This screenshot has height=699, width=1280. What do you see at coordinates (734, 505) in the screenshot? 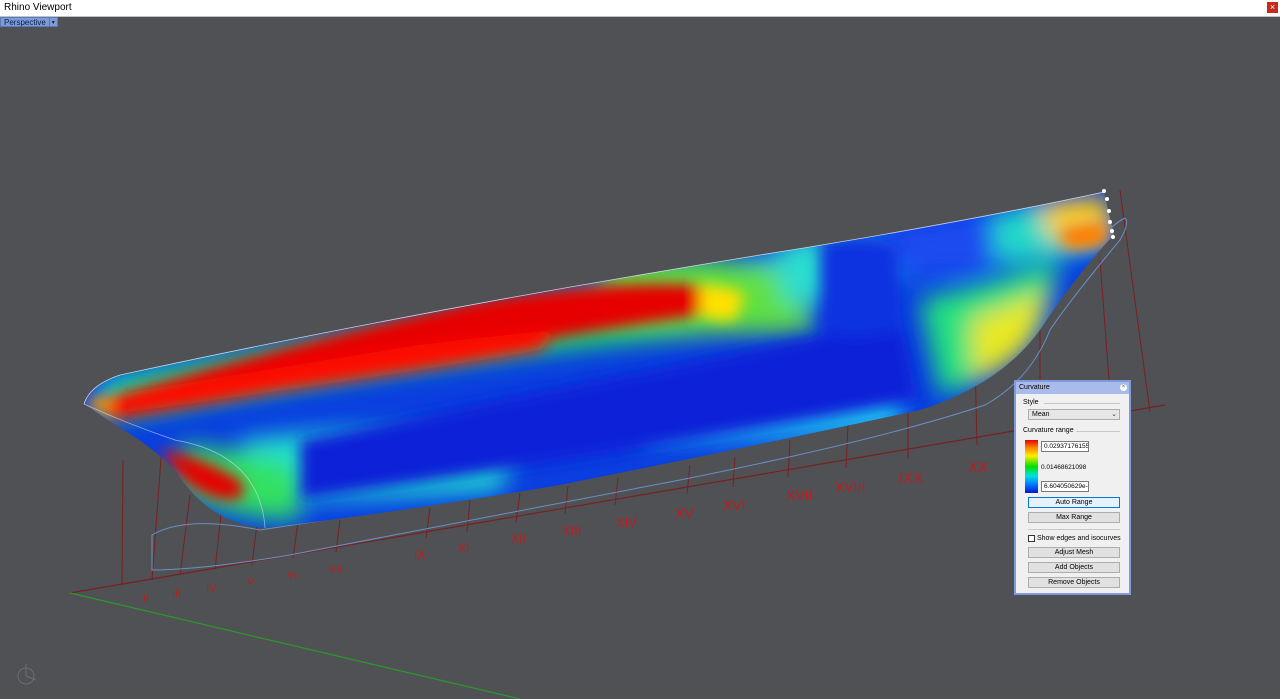
I see `station-label: XVI` at bounding box center [734, 505].